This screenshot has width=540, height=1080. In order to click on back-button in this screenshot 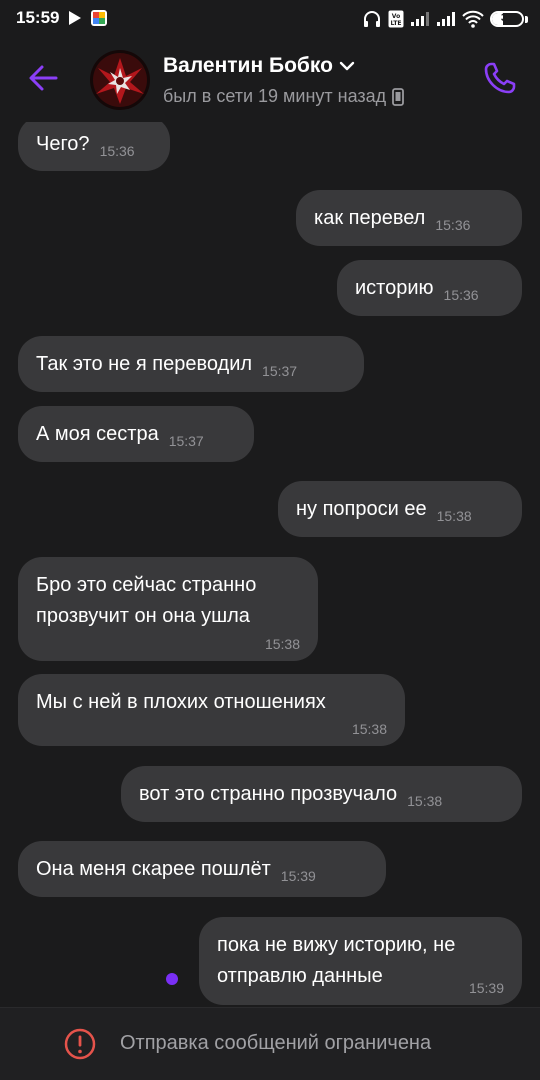, I will do `click(44, 78)`.